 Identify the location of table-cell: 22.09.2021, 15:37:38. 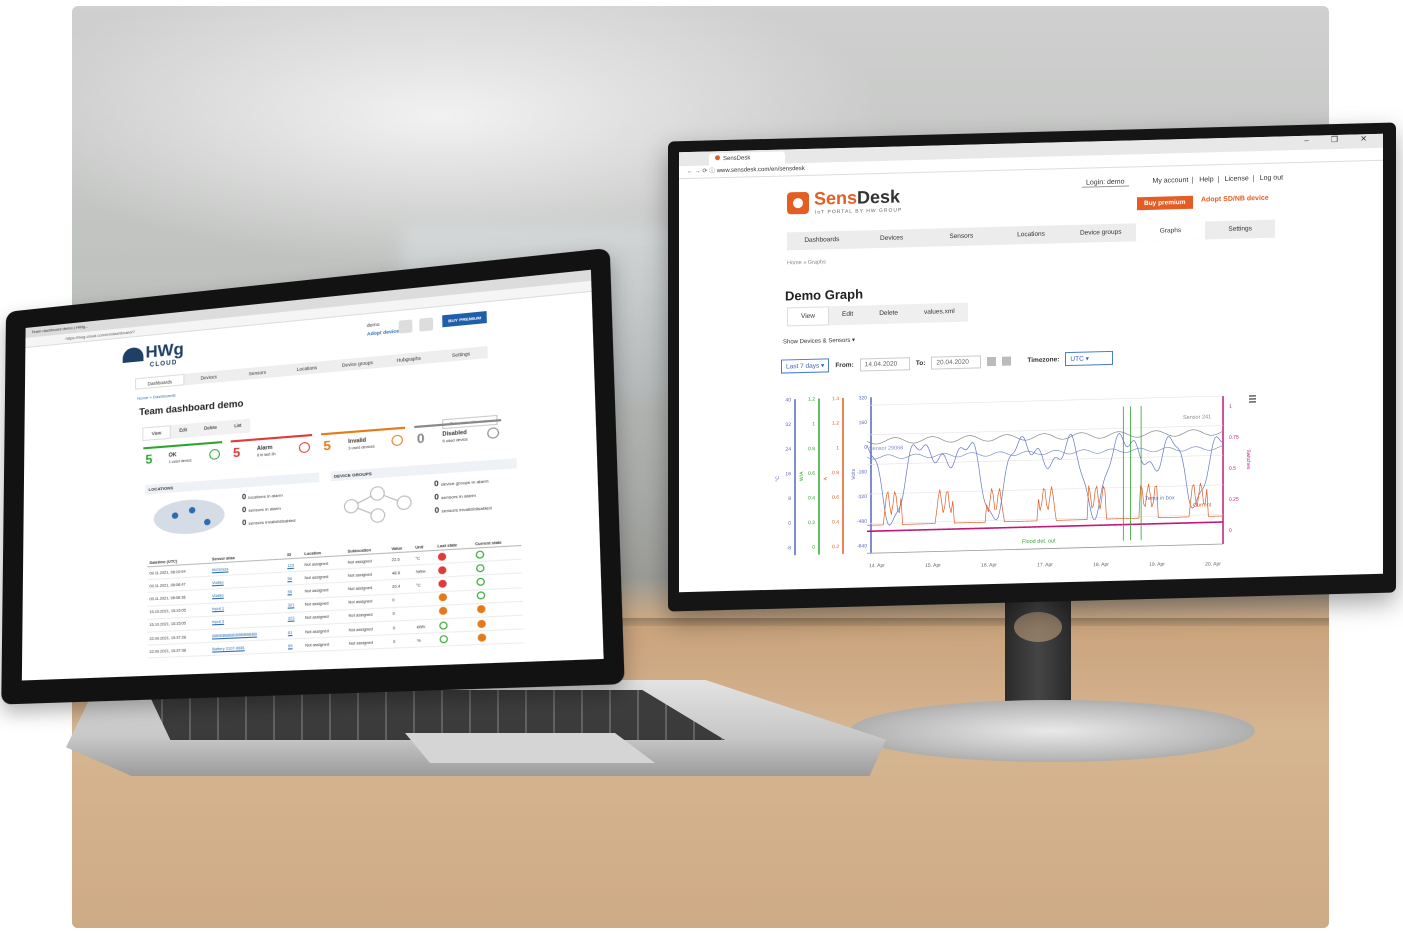
(179, 650).